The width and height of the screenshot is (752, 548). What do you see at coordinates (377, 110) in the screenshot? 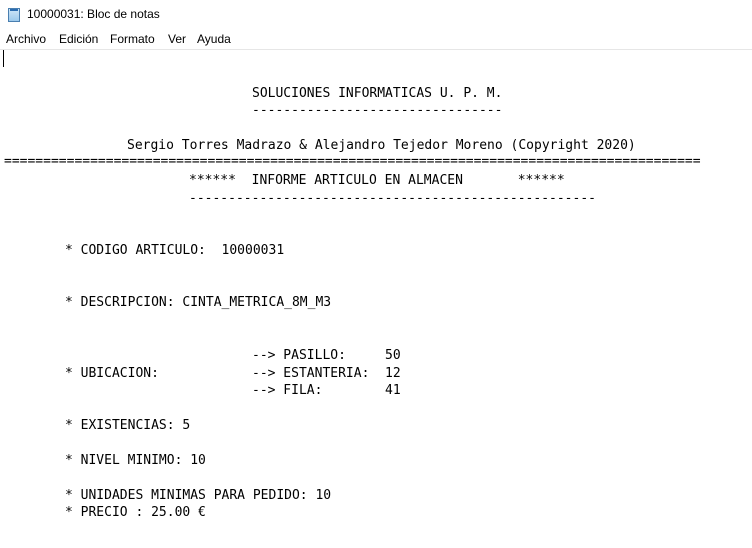
I see `company-underline: --------------------------------` at bounding box center [377, 110].